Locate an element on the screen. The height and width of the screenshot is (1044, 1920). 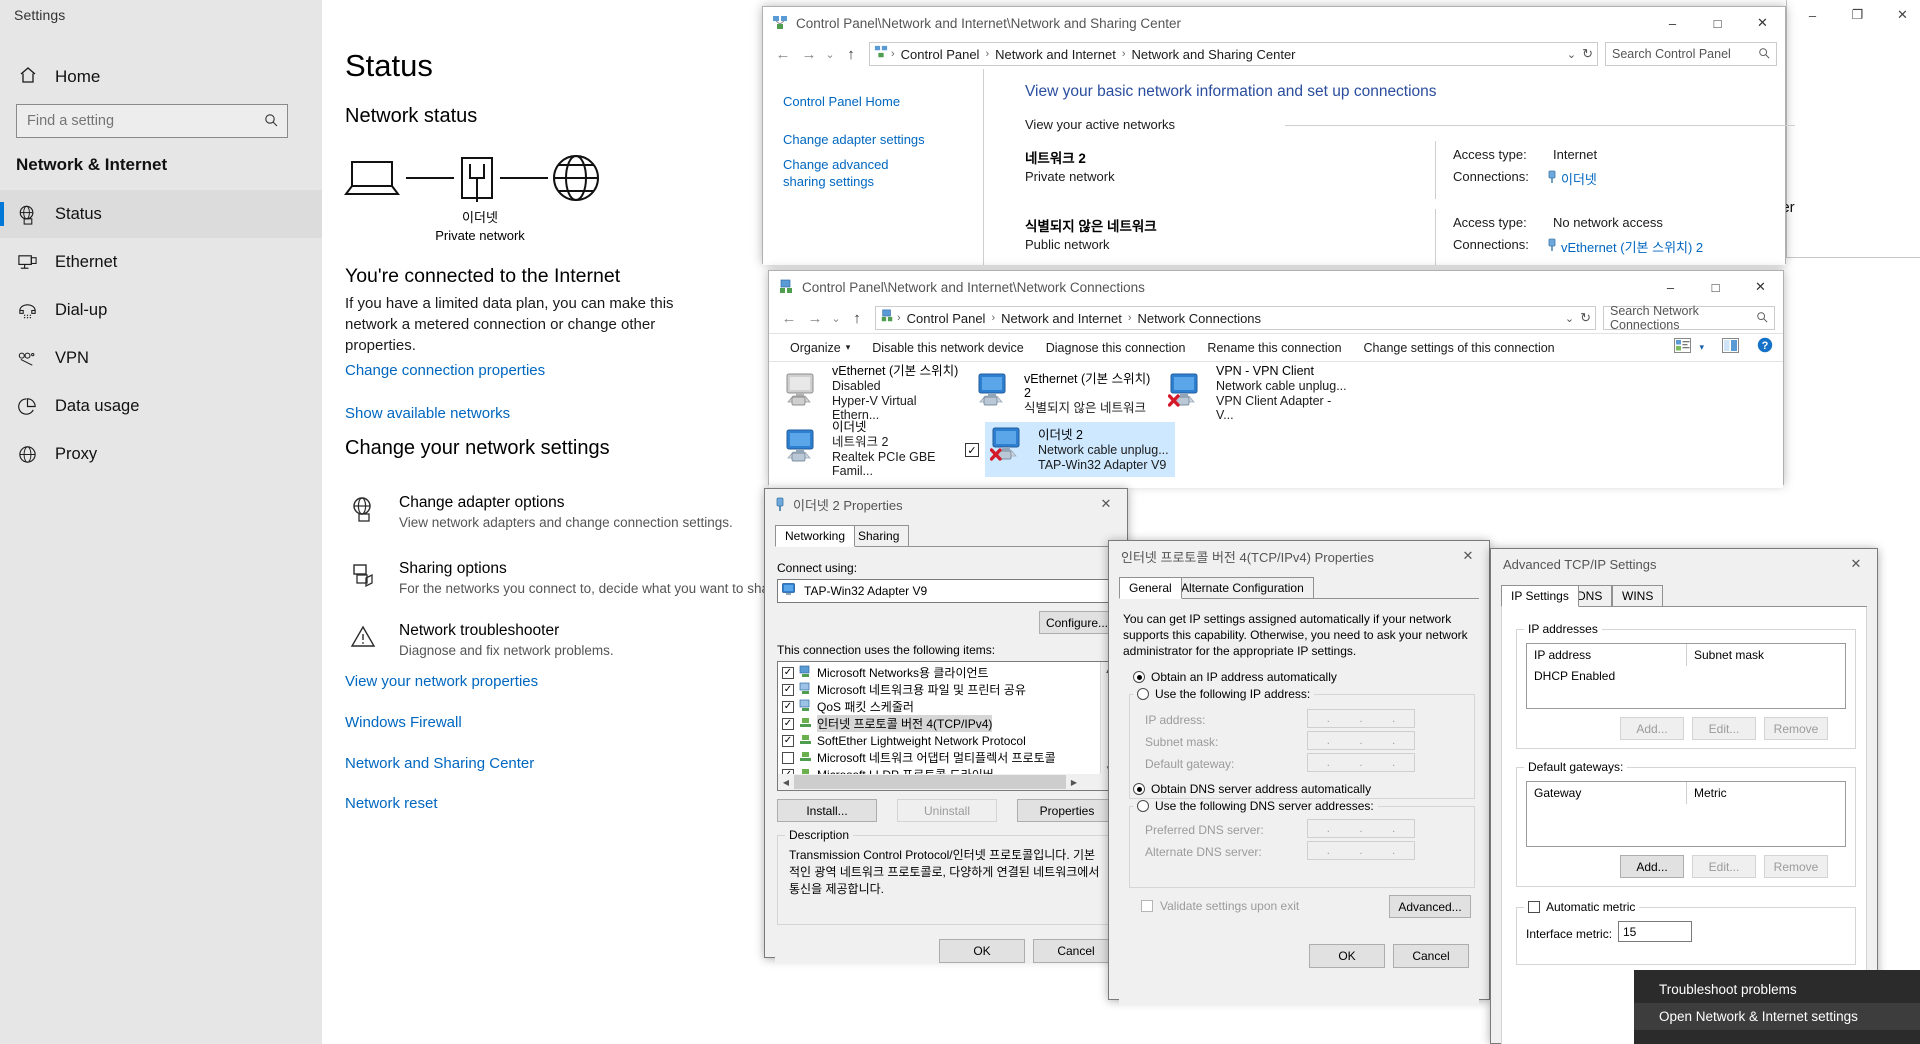
sidebar-item-data-usage: Data usage is located at coordinates (161, 406).